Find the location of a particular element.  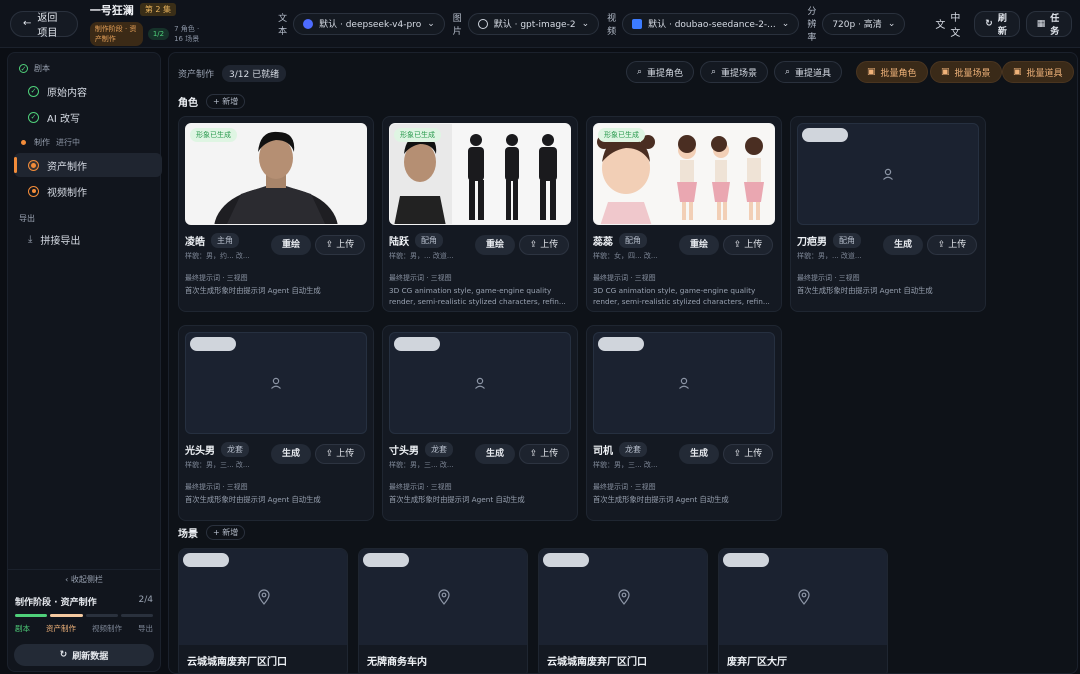

character-name: 陆跃 is located at coordinates (399, 242).